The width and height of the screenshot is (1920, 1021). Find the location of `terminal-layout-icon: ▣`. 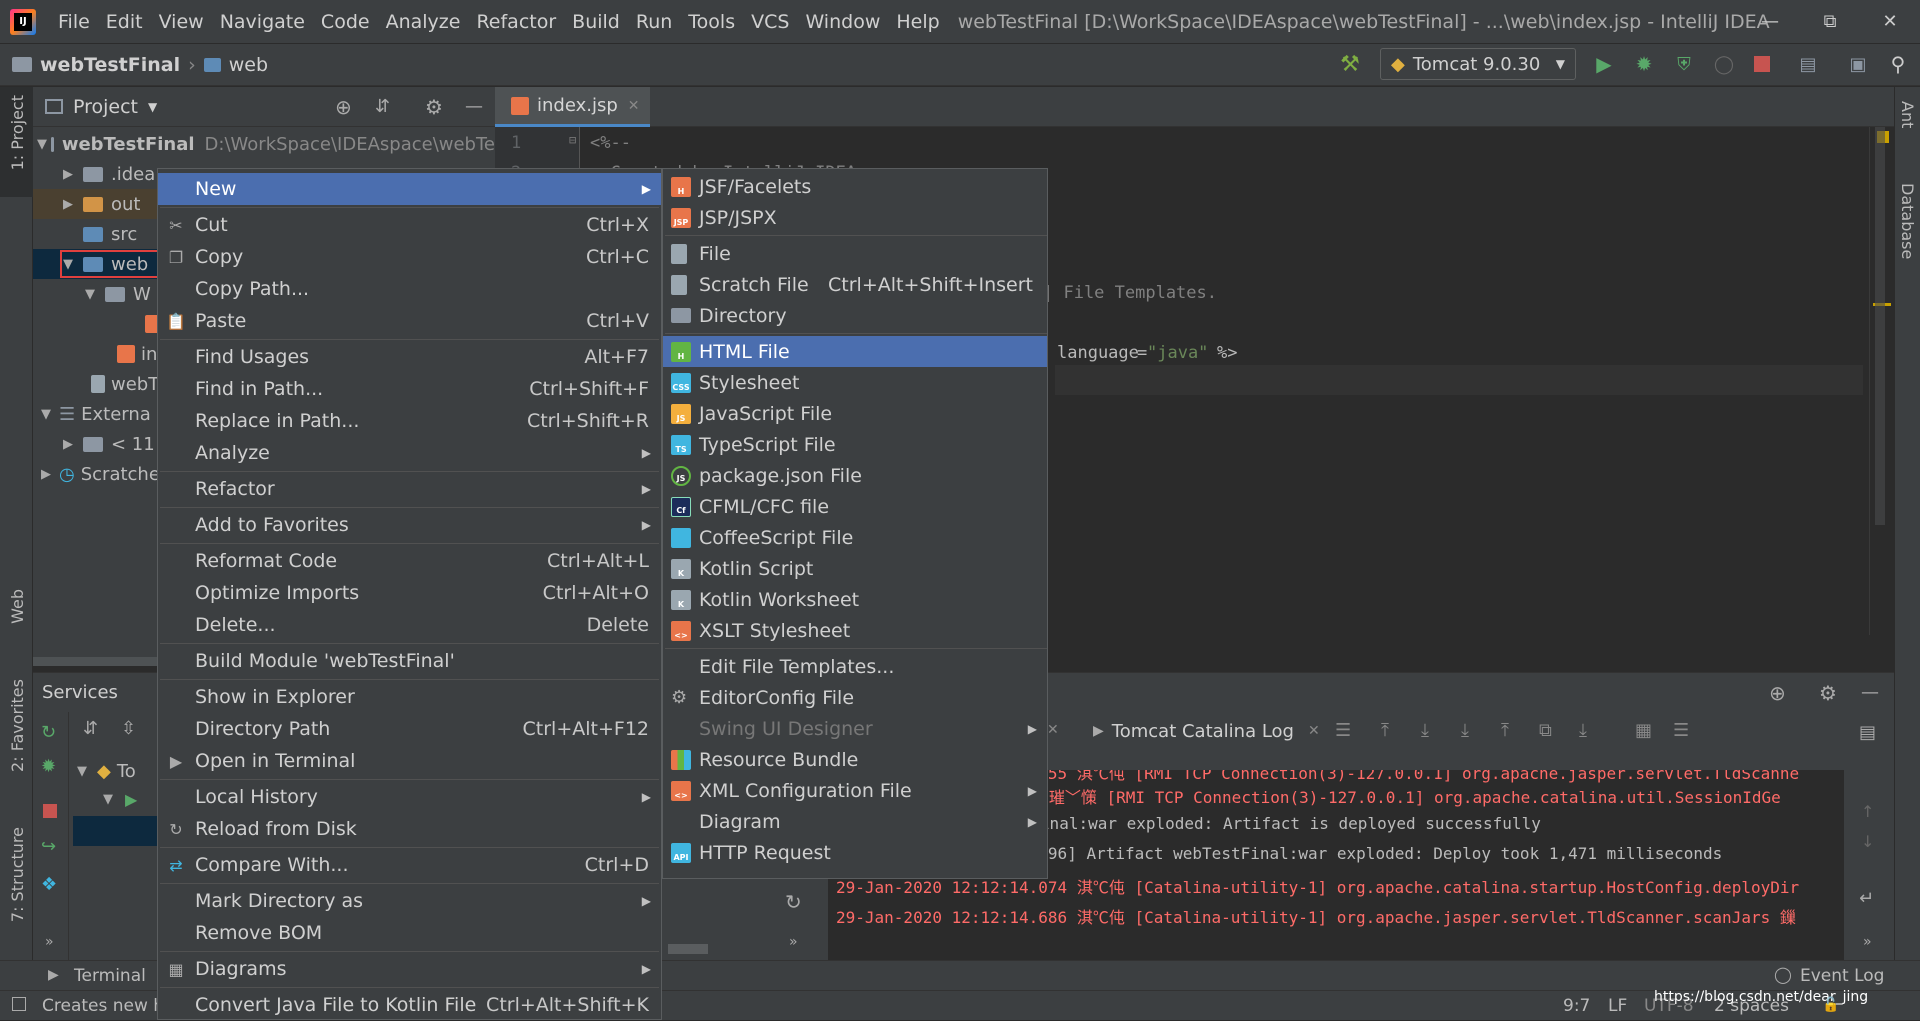

terminal-layout-icon: ▣ is located at coordinates (1858, 64).